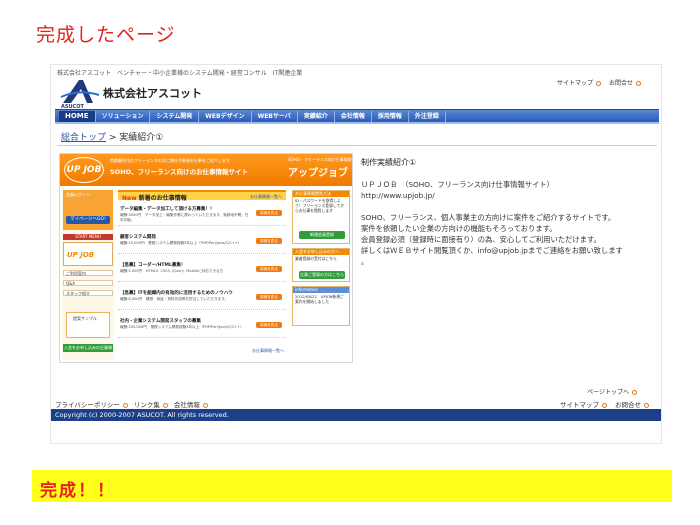  What do you see at coordinates (138, 237) in the screenshot?
I see `job-title: 顧客システム開発` at bounding box center [138, 237].